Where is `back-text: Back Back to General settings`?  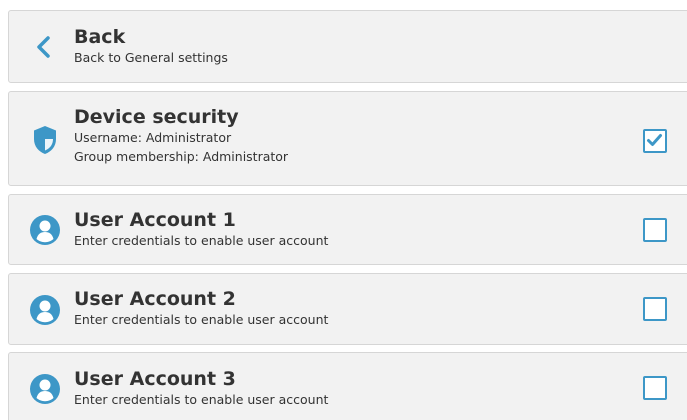 back-text: Back Back to General settings is located at coordinates (151, 46).